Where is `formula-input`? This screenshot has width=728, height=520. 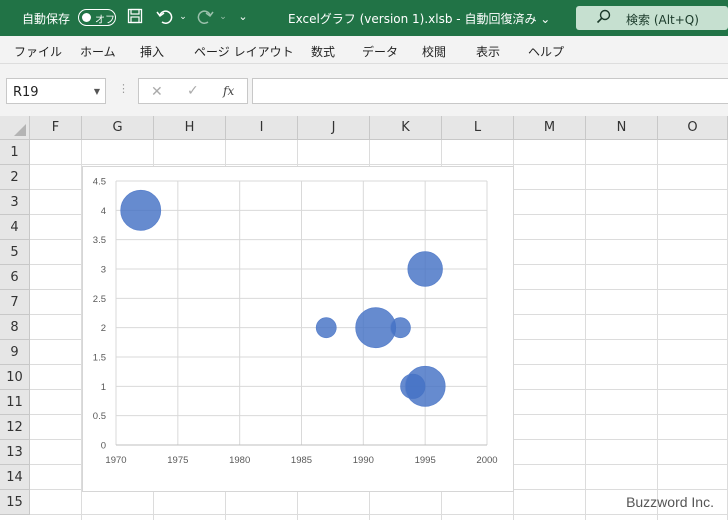 formula-input is located at coordinates (490, 91).